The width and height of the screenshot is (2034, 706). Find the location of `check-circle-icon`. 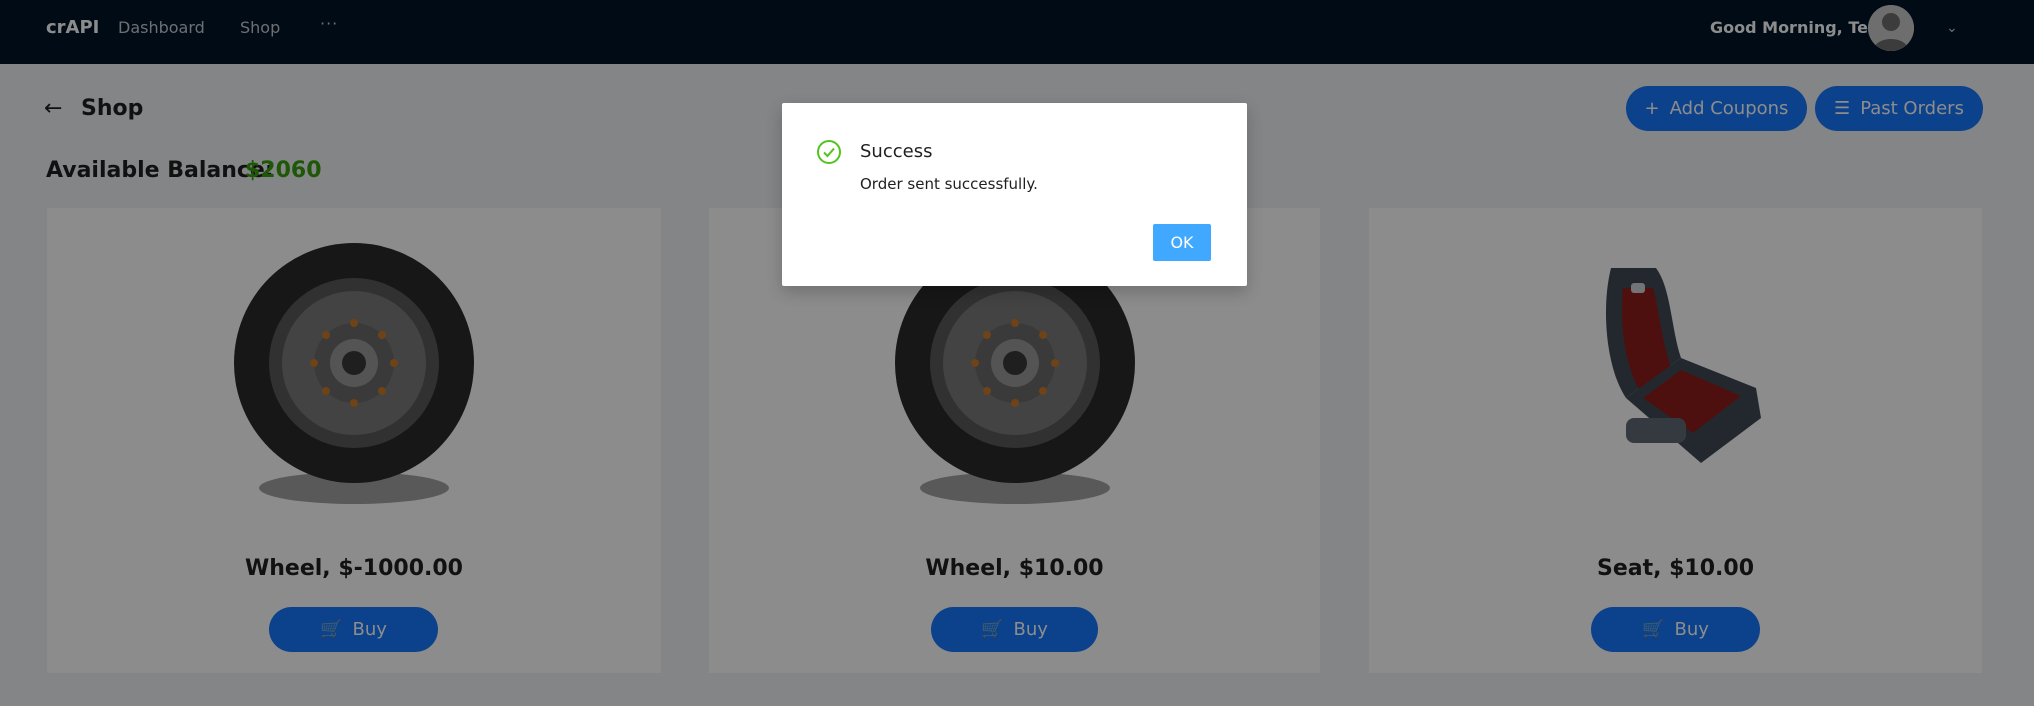

check-circle-icon is located at coordinates (829, 152).